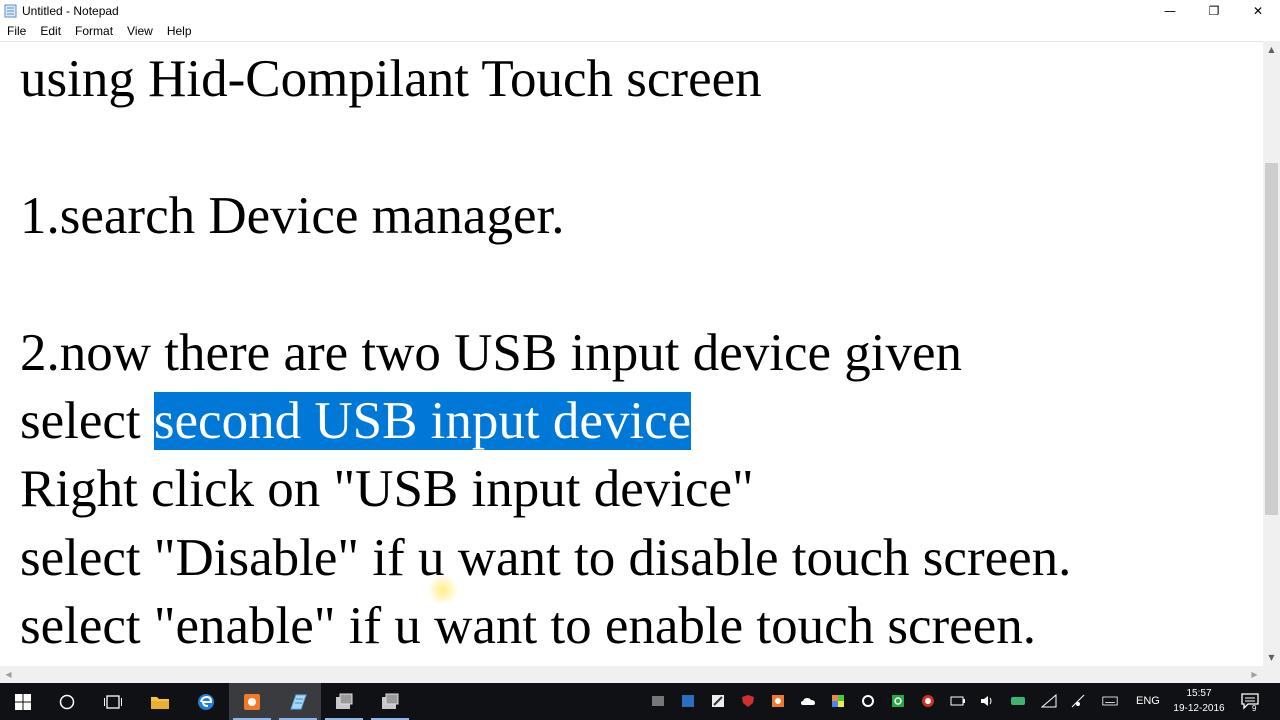  What do you see at coordinates (838, 701) in the screenshot?
I see `tray-color-icon` at bounding box center [838, 701].